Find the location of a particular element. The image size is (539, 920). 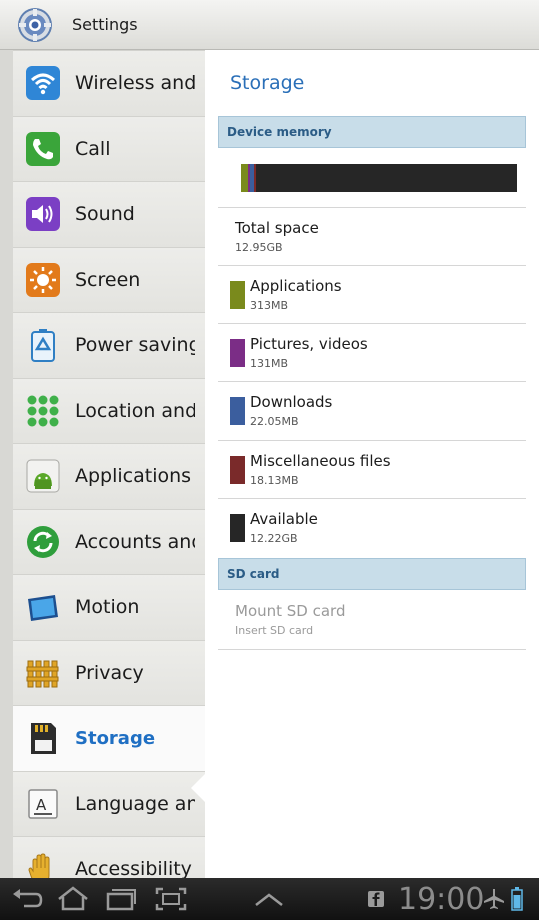

sd-card-icon is located at coordinates (43, 739).